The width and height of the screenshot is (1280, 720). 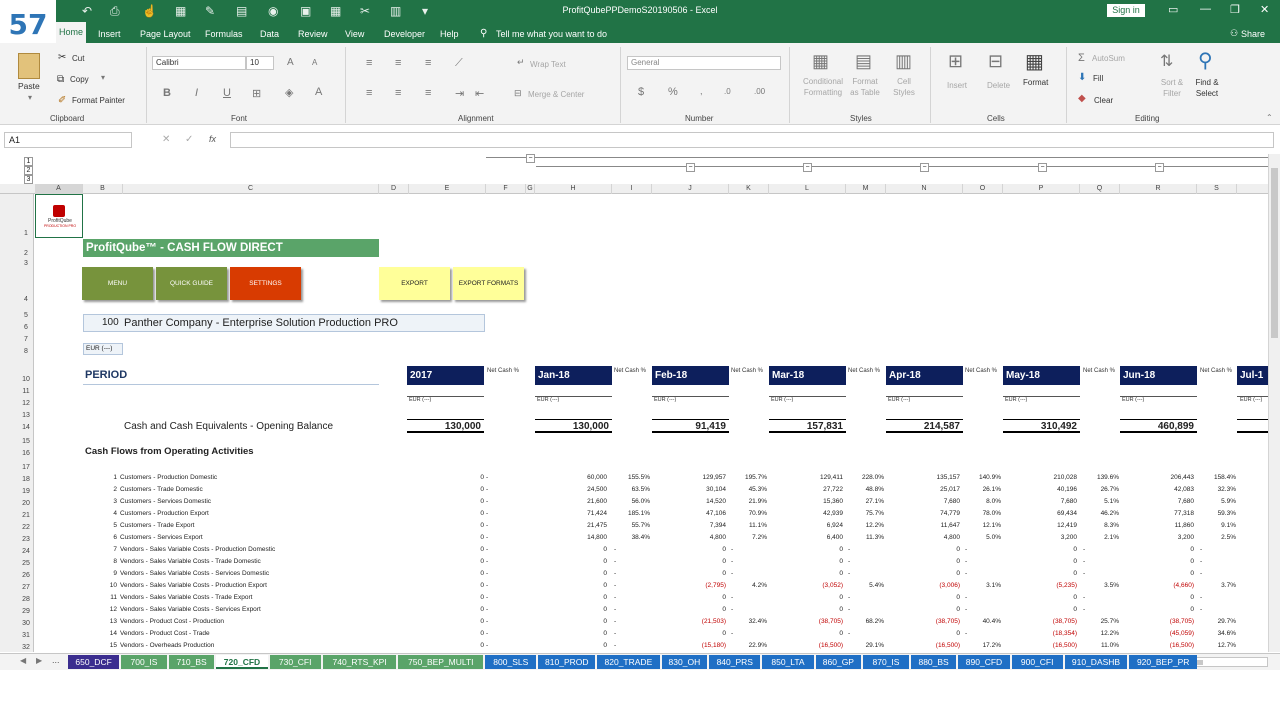 I want to click on cancel-icon: ✕, so click(x=166, y=139).